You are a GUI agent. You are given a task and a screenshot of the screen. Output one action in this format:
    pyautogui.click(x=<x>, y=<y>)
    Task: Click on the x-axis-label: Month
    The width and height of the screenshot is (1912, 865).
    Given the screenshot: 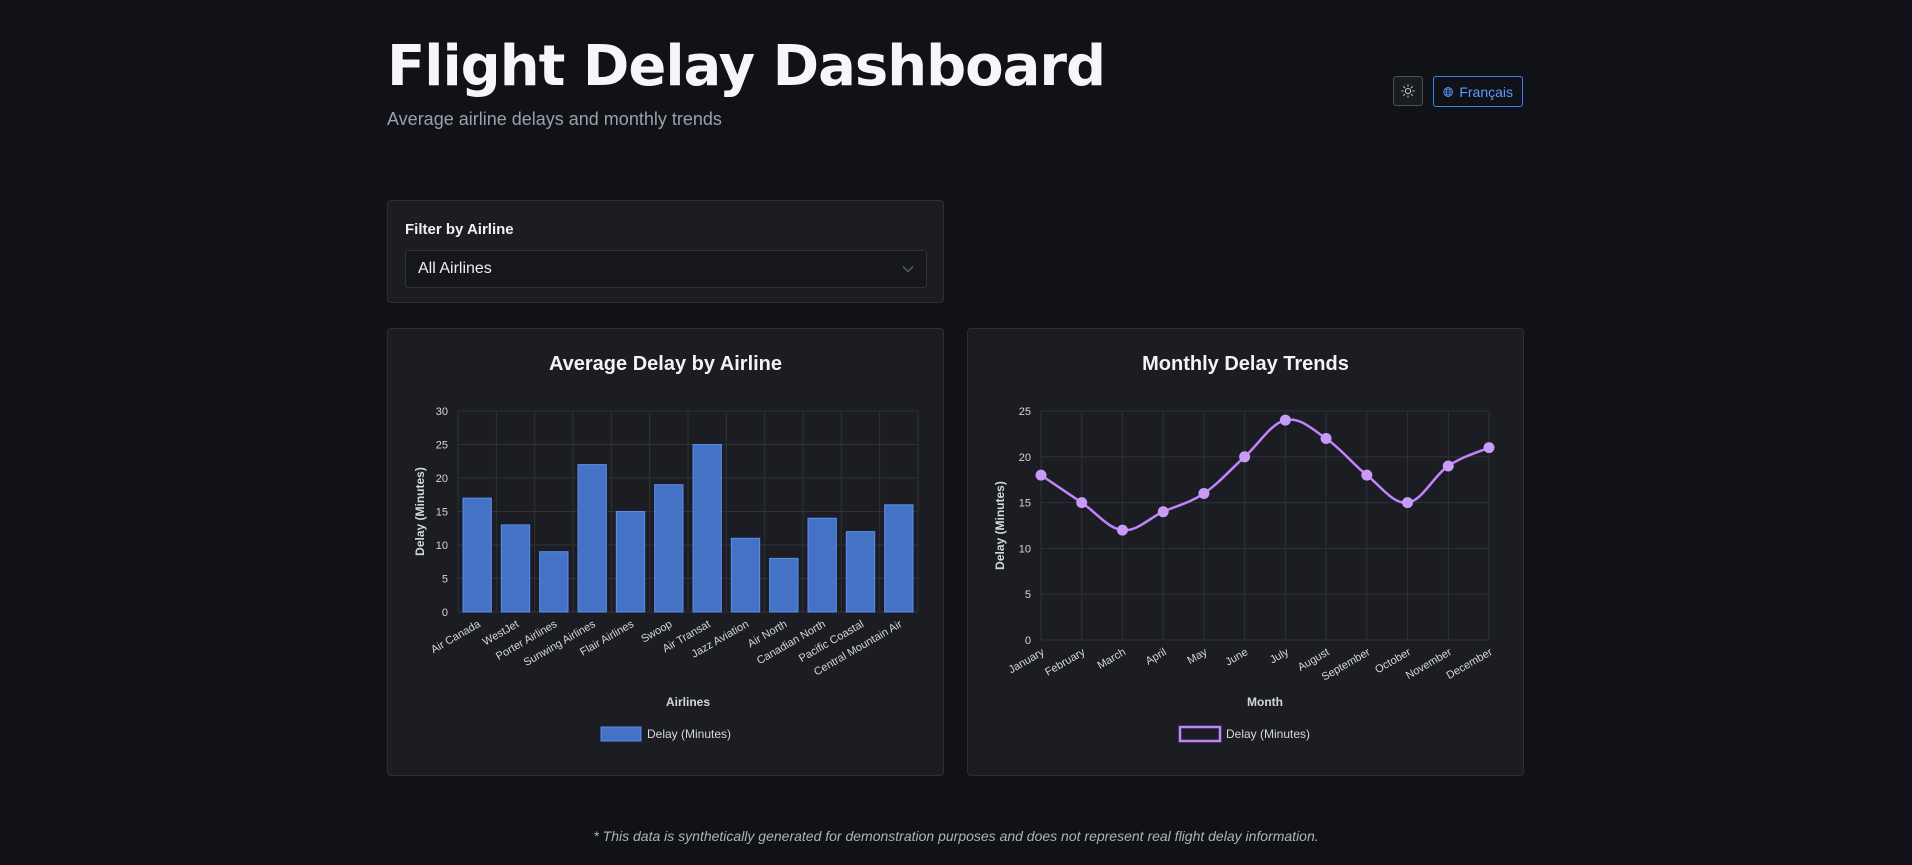 What is the action you would take?
    pyautogui.click(x=1265, y=702)
    